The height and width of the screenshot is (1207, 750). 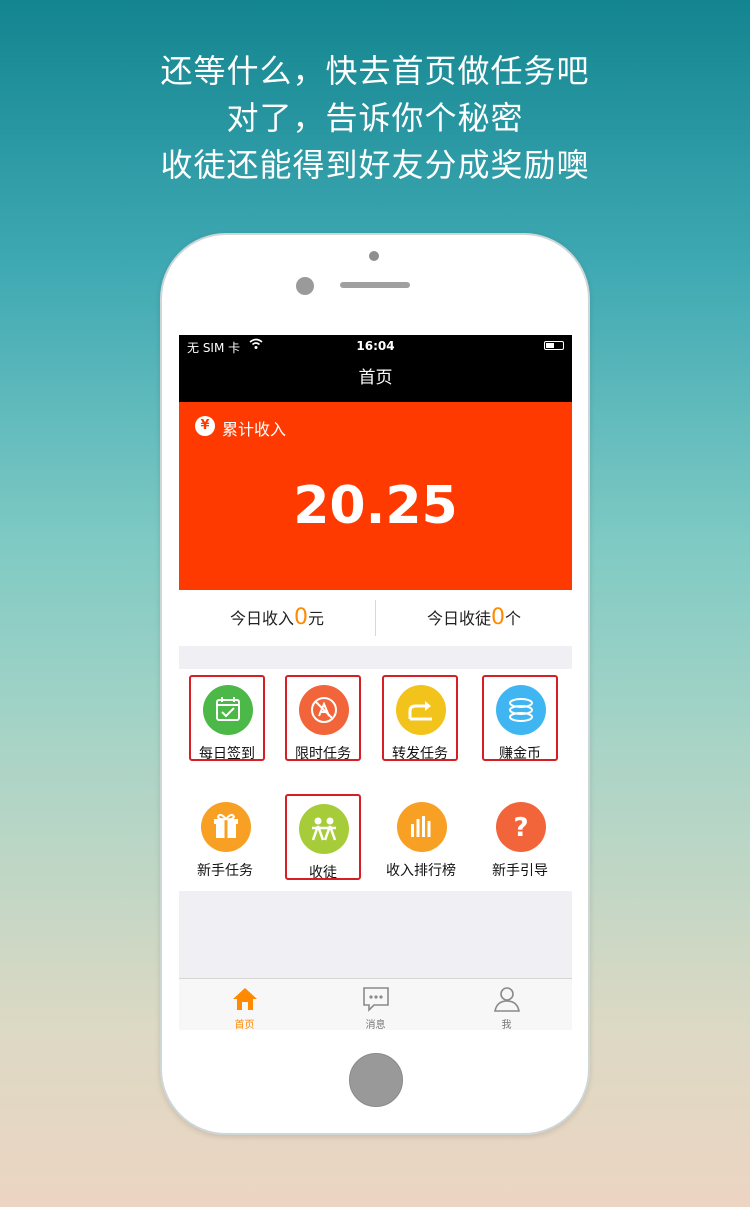 I want to click on grid-item-newbie-task: 新手任务, so click(x=227, y=837).